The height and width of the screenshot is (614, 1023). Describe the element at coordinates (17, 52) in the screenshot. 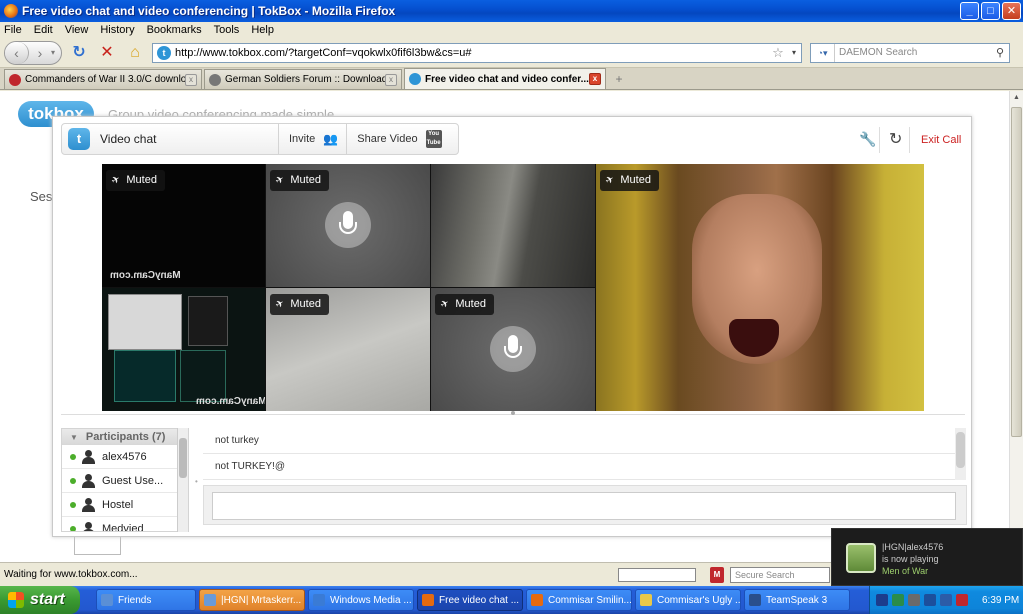

I see `back-button: ‹` at that location.